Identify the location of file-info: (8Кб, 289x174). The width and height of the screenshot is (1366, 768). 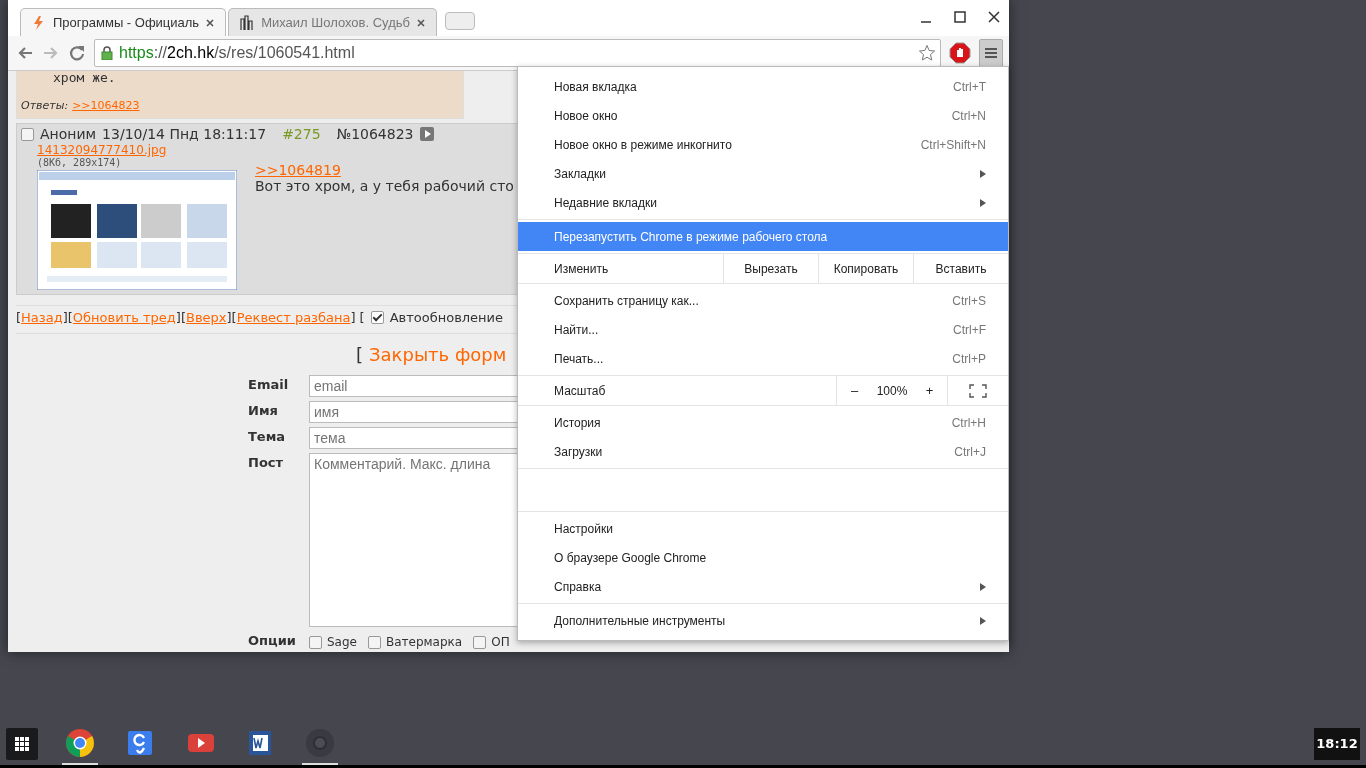
(80, 162).